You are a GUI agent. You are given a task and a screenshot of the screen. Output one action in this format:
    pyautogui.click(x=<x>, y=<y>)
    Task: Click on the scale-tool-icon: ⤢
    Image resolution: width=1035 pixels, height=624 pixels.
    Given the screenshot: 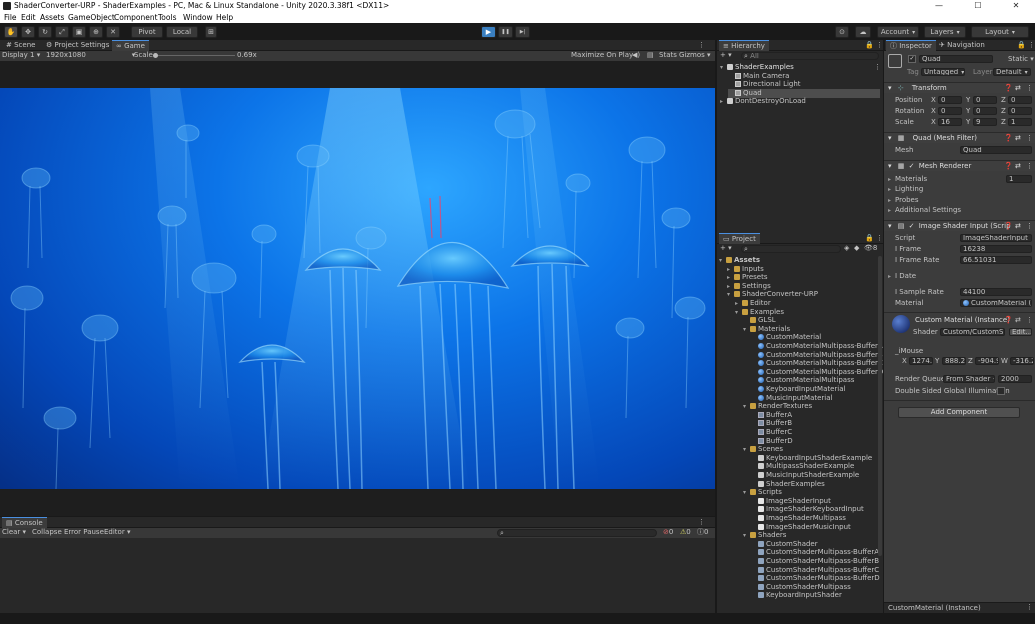 What is the action you would take?
    pyautogui.click(x=62, y=32)
    